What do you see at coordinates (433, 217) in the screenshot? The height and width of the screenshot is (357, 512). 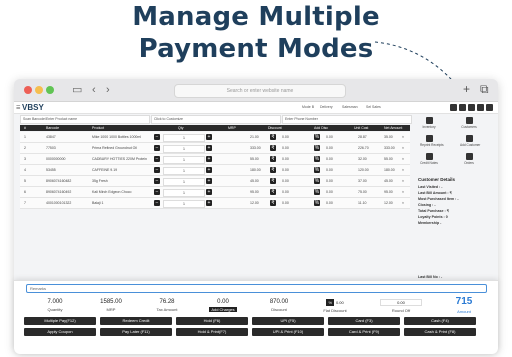 I see `cust-field-6: Loyalty Points : 0` at bounding box center [433, 217].